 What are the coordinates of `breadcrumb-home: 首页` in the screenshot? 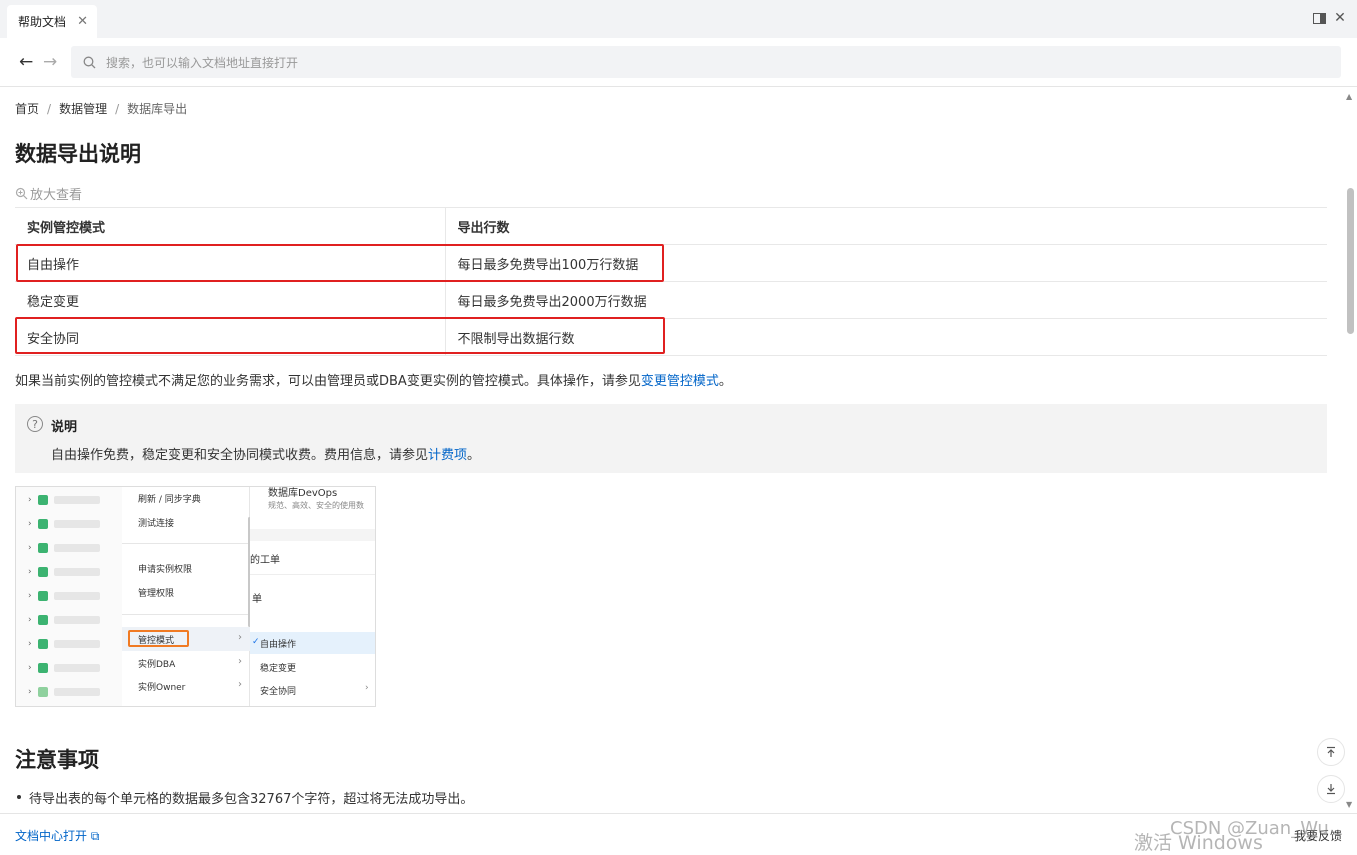 It's located at (27, 109).